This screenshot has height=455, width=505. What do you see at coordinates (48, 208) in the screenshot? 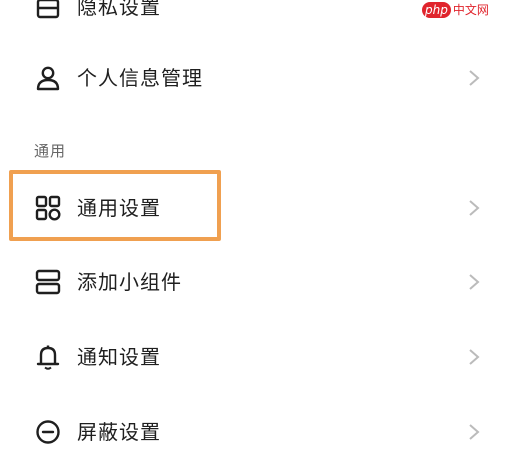
I see `grid-icon` at bounding box center [48, 208].